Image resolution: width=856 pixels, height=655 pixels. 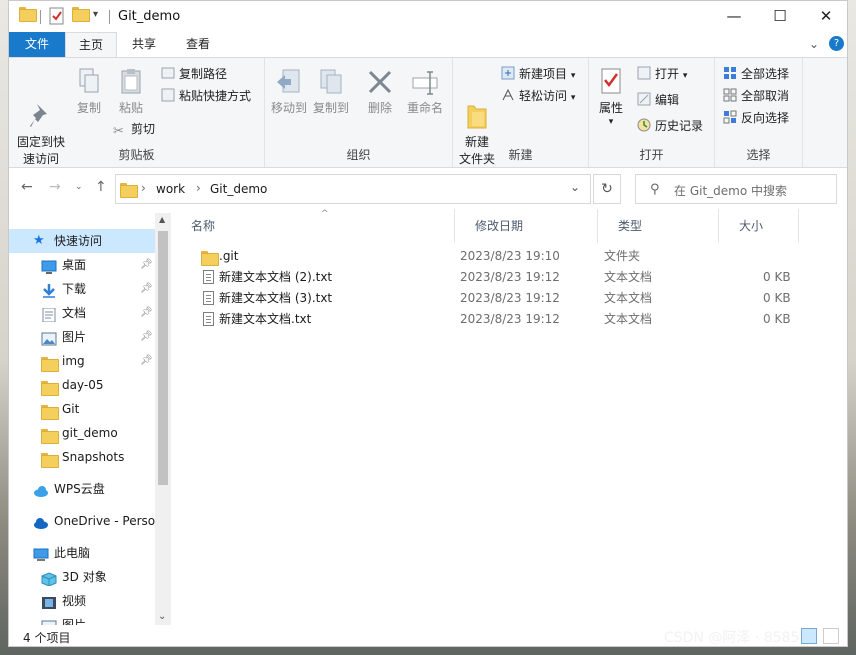 What do you see at coordinates (81, 16) in the screenshot?
I see `new-folder-quick-icon` at bounding box center [81, 16].